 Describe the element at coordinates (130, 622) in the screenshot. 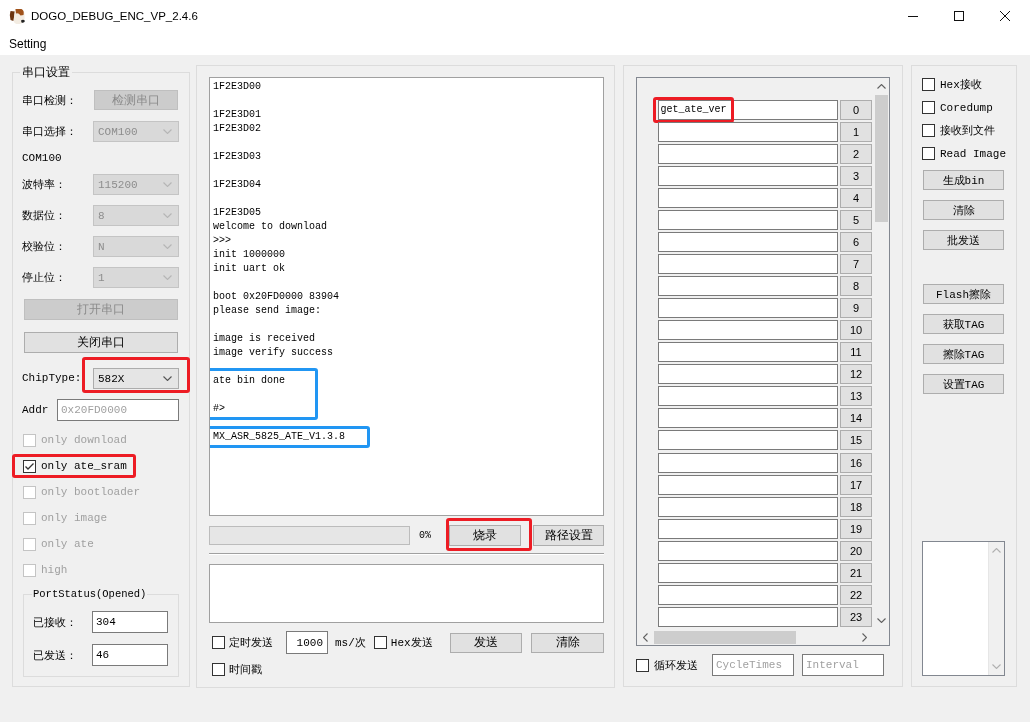

I see `count-field: 304` at that location.